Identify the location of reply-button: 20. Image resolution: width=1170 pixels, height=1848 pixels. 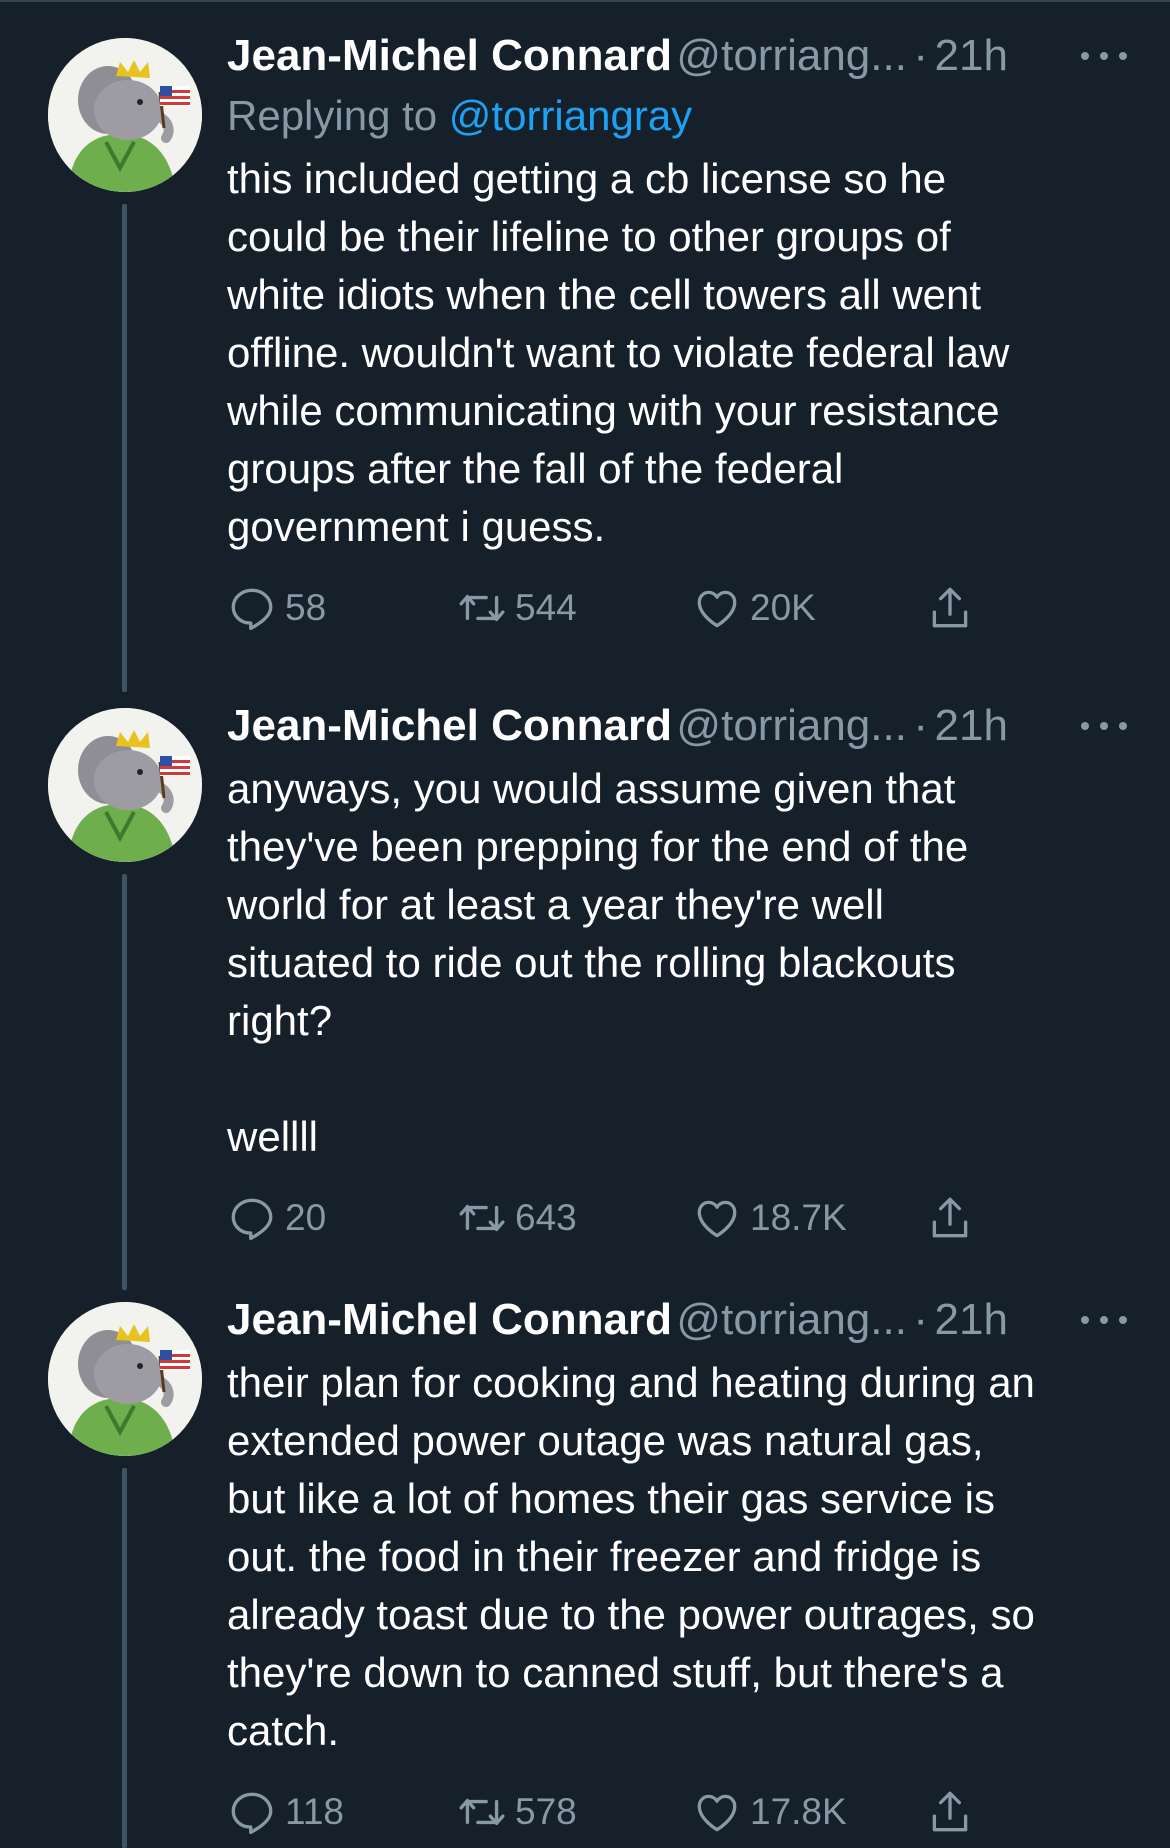
(276, 1218).